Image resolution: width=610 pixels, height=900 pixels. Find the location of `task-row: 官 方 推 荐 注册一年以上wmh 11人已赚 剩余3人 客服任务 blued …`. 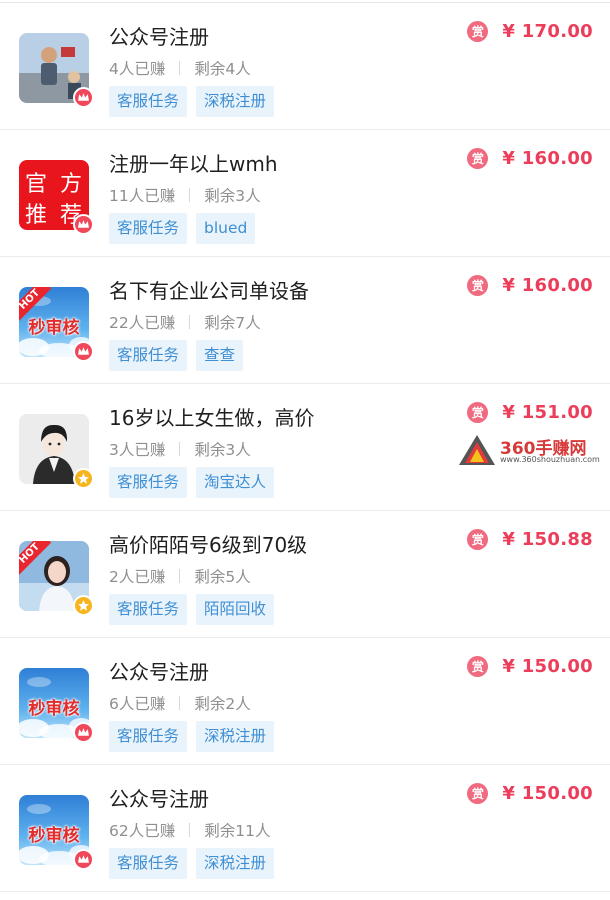

task-row: 官 方 推 荐 注册一年以上wmh 11人已赚 剩余3人 客服任务 blued … is located at coordinates (305, 193).